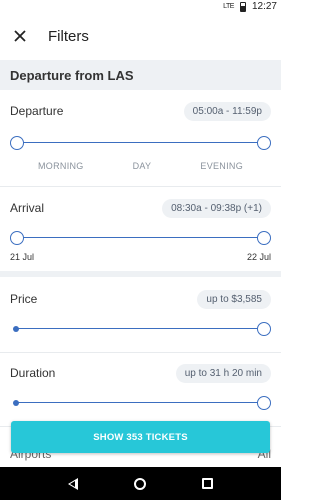  Describe the element at coordinates (221, 166) in the screenshot. I see `tick-evening: EVENING` at that location.